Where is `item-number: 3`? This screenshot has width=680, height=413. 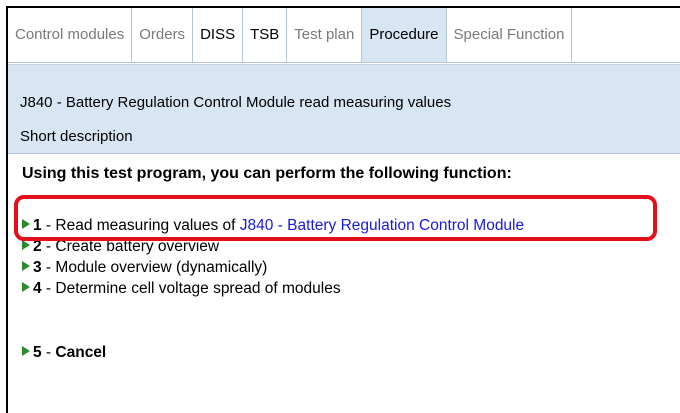
item-number: 3 is located at coordinates (37, 267).